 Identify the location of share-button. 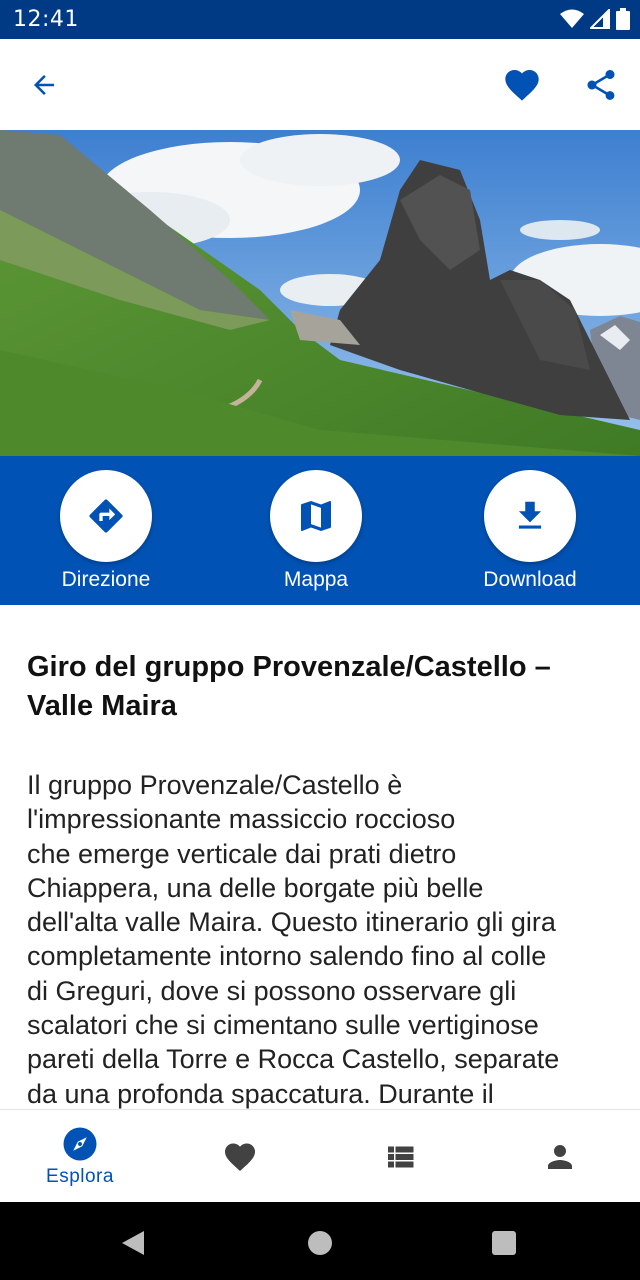
(601, 85).